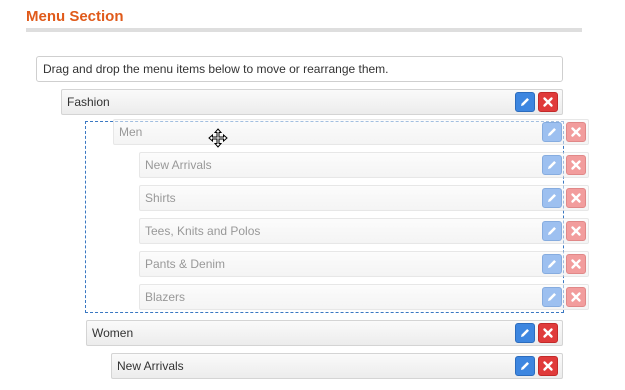 The height and width of the screenshot is (390, 625). Describe the element at coordinates (312, 102) in the screenshot. I see `menu-item-fashion: Fashion` at that location.